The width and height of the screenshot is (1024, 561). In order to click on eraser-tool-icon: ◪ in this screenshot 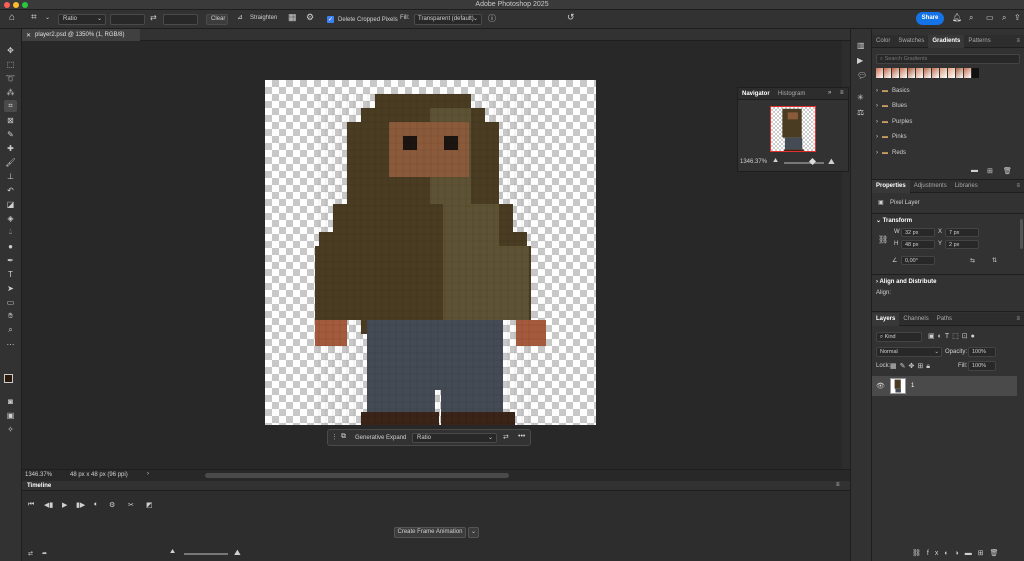, I will do `click(10, 204)`.